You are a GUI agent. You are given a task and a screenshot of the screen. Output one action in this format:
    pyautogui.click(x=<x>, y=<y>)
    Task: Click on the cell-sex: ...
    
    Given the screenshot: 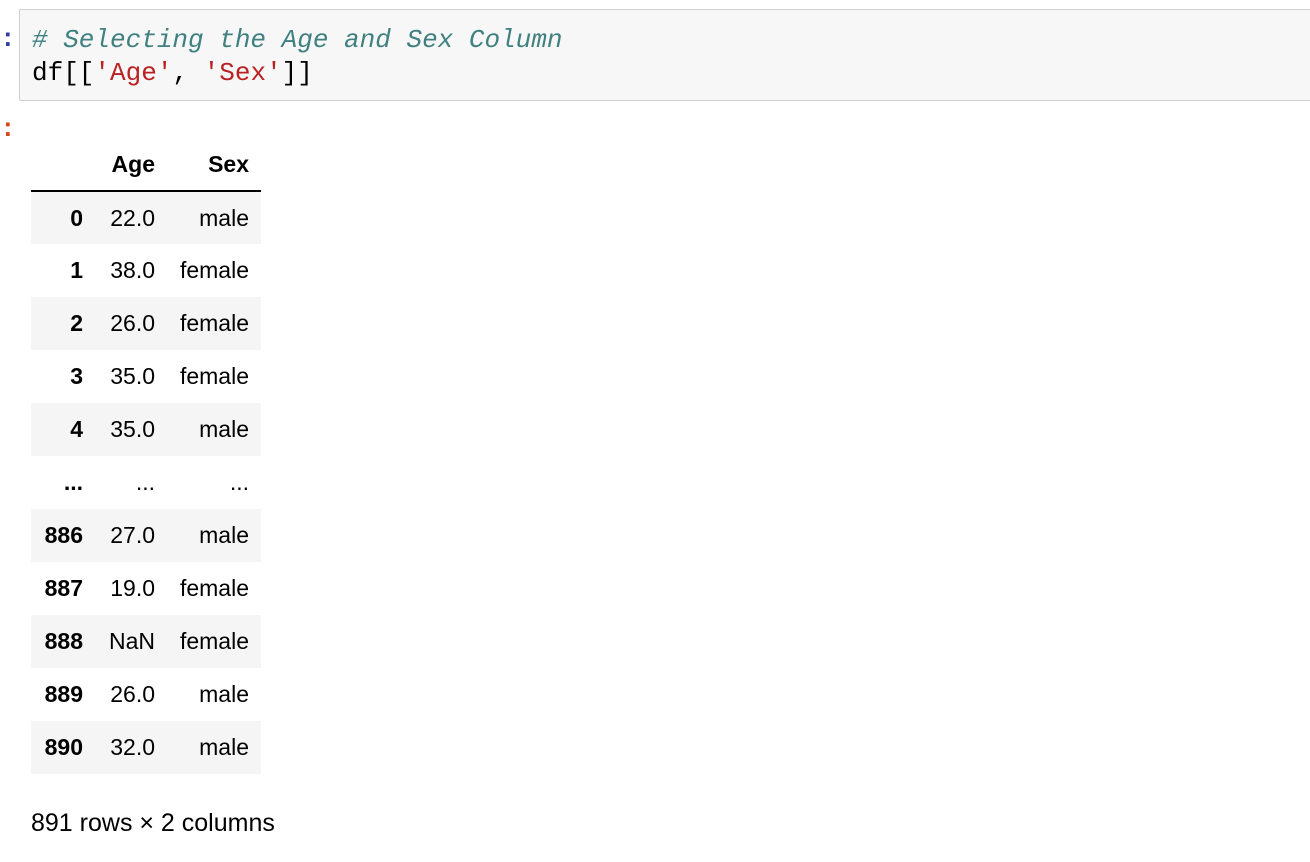 What is the action you would take?
    pyautogui.click(x=239, y=482)
    